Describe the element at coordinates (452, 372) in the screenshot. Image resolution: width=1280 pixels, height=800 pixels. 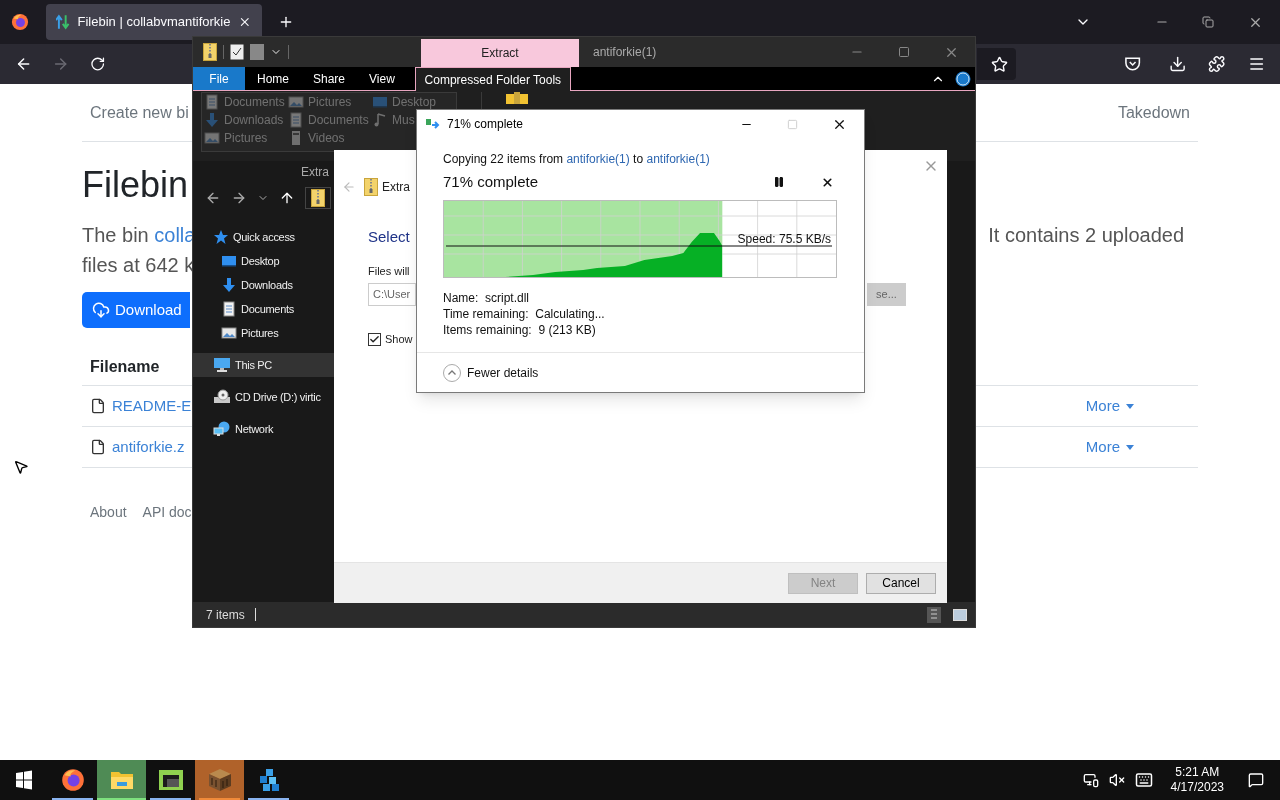
I see `collapse-icon` at that location.